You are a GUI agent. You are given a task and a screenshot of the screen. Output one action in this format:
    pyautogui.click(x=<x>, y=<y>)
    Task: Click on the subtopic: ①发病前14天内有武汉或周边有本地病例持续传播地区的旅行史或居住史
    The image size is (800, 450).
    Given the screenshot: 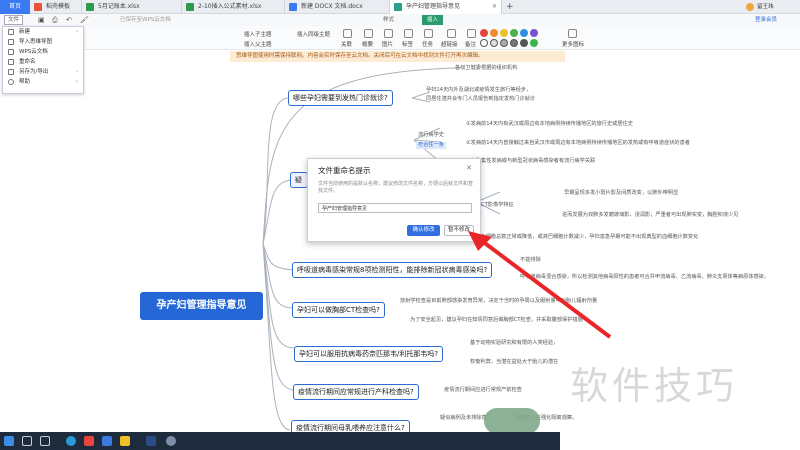 What is the action you would take?
    pyautogui.click(x=549, y=124)
    